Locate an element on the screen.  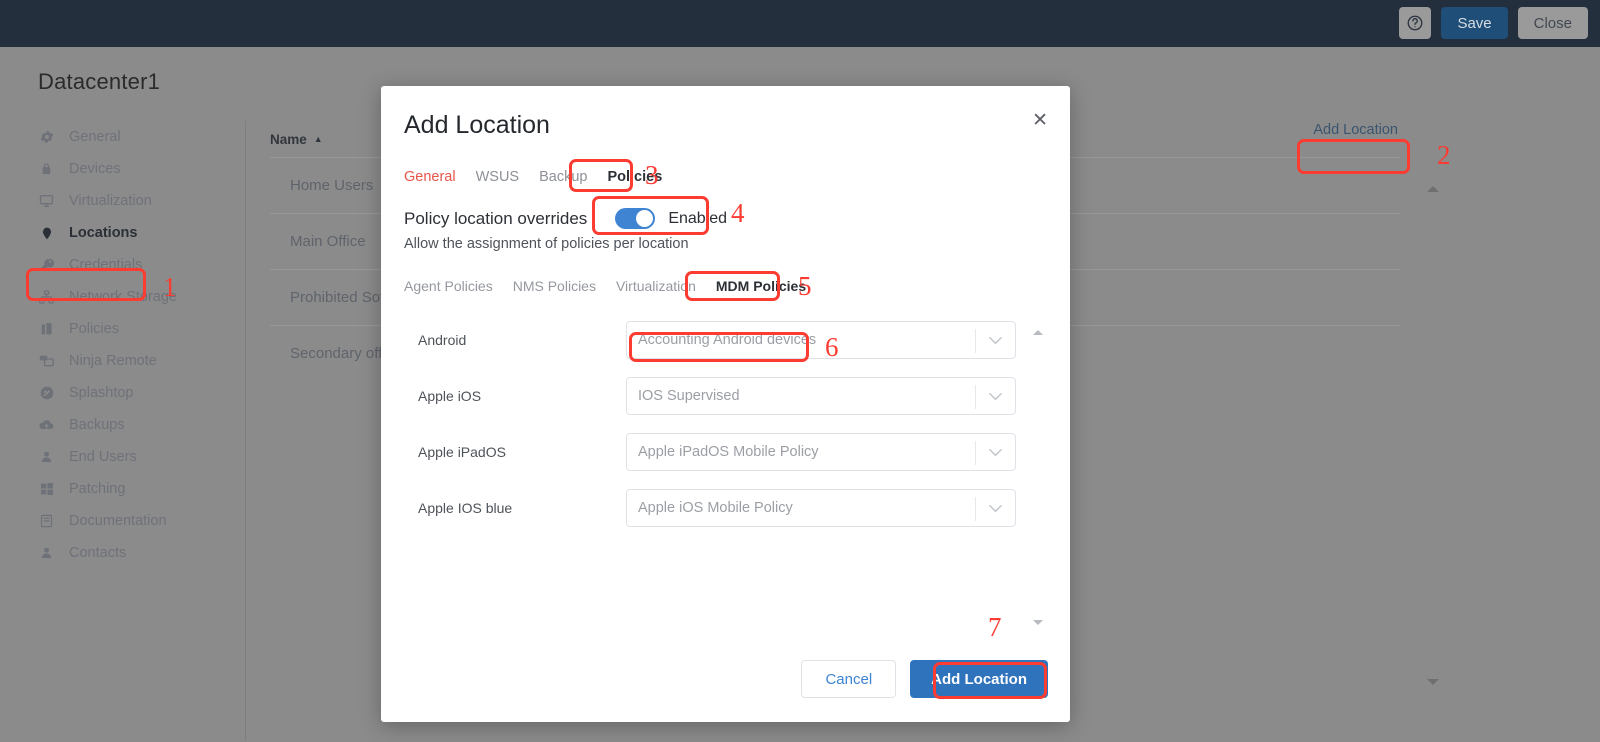
modal-tab-policies: Policies is located at coordinates (634, 177).